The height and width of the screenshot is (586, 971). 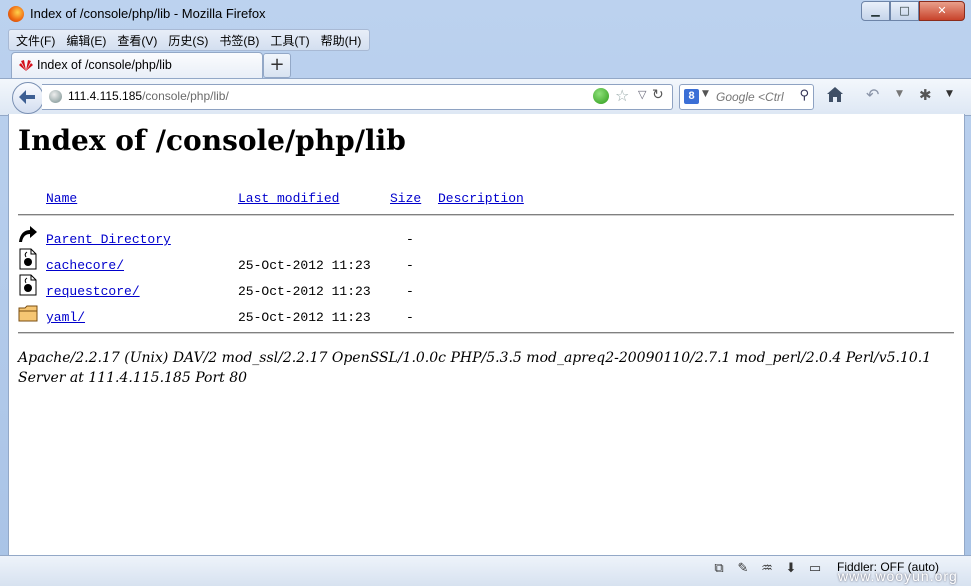 What do you see at coordinates (65, 317) in the screenshot?
I see `row-name-link: yaml/` at bounding box center [65, 317].